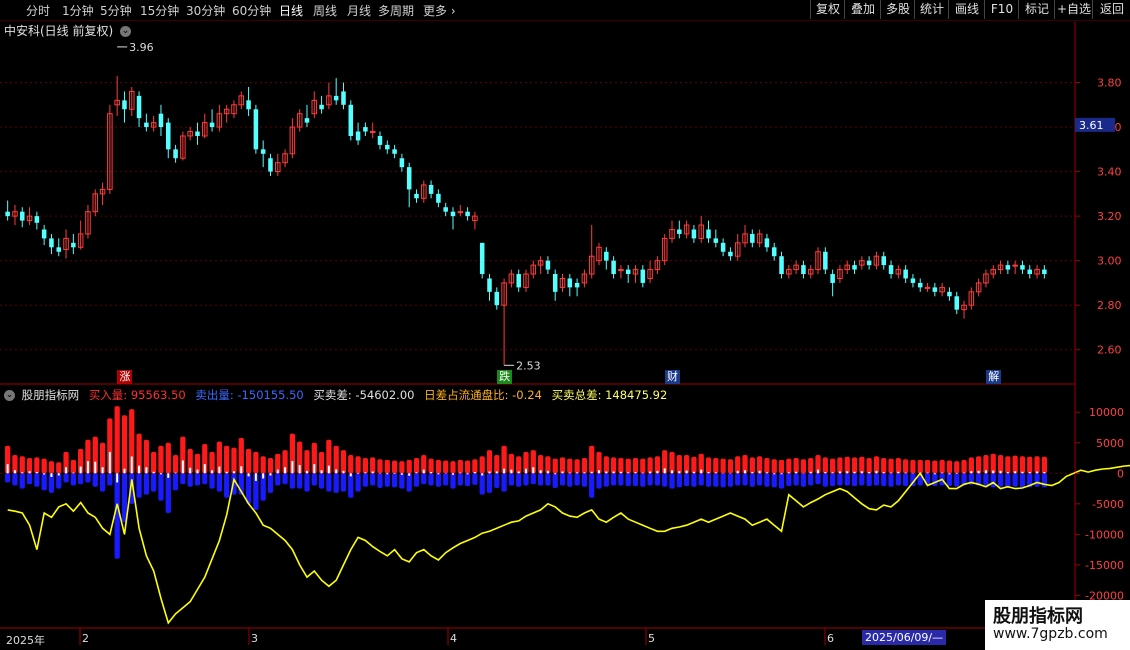 The height and width of the screenshot is (650, 1130). What do you see at coordinates (505, 377) in the screenshot?
I see `event-label: 跌` at bounding box center [505, 377].